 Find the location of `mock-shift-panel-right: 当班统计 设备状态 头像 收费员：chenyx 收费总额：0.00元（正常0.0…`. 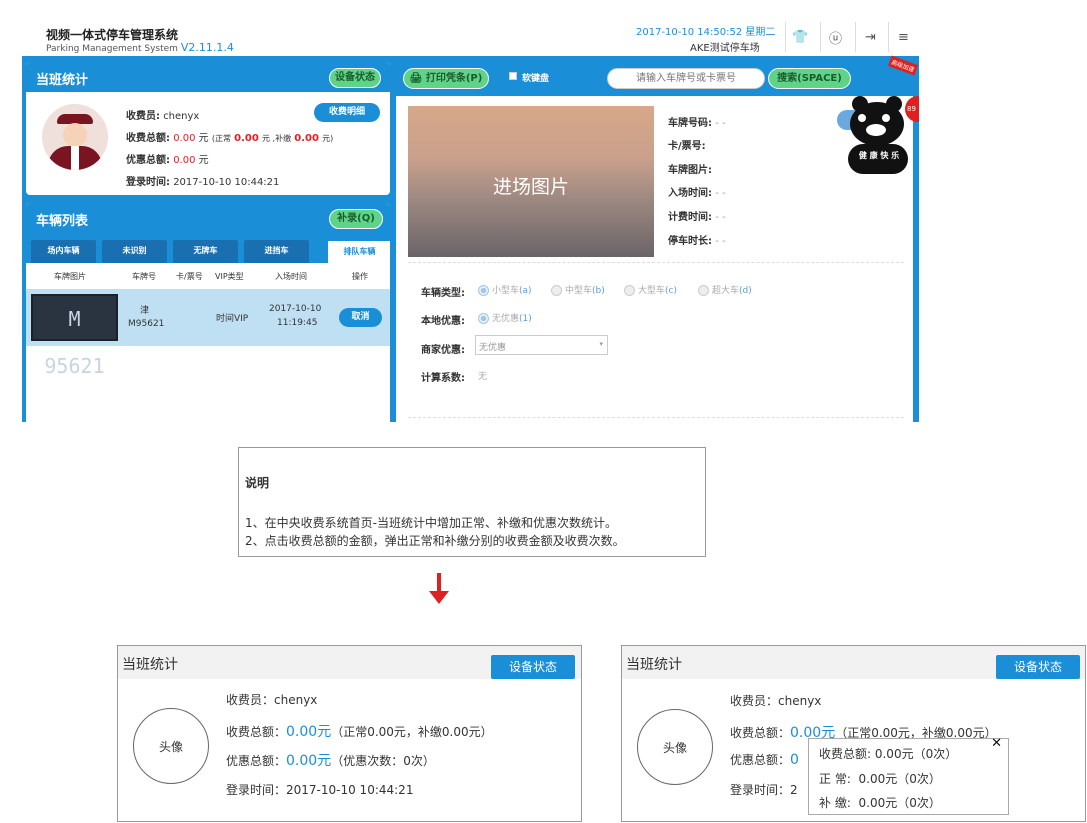

mock-shift-panel-right: 当班统计 设备状态 头像 收费员：chenyx 收费总额：0.00元（正常0.0… is located at coordinates (853, 733).